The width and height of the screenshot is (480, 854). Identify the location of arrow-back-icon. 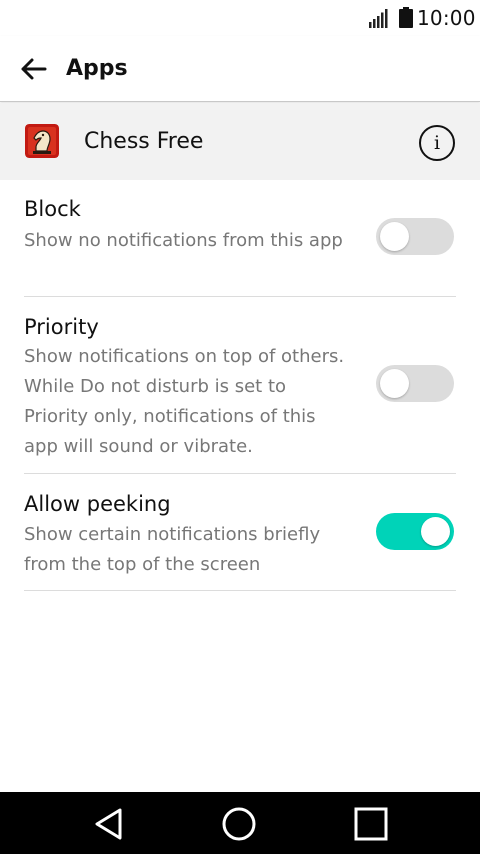
(34, 69).